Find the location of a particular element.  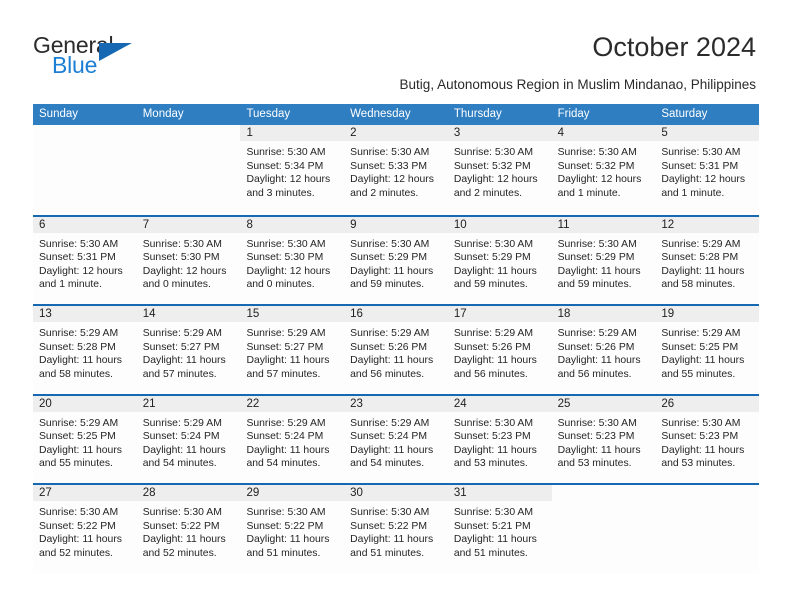

sunset-text: Sunset: 5:33 PM is located at coordinates (388, 166).